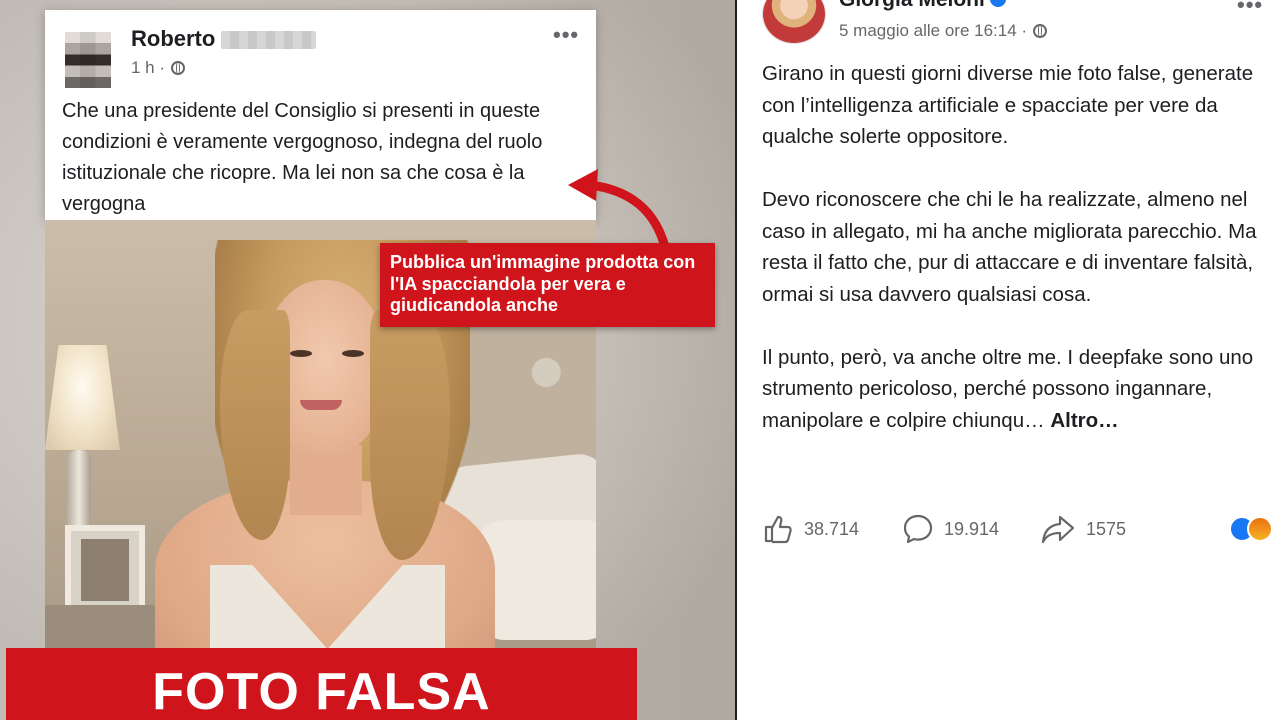 Image resolution: width=1280 pixels, height=720 pixels. Describe the element at coordinates (1021, 529) in the screenshot. I see `engagement-bar: 38.714 19.914 1575` at that location.